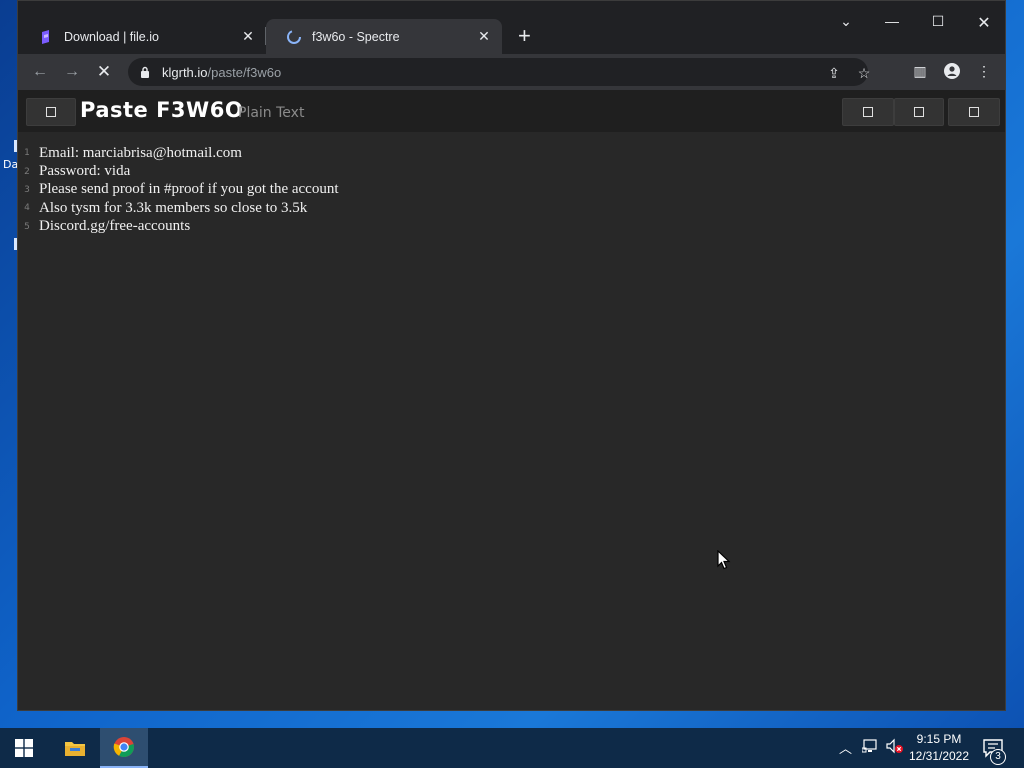  What do you see at coordinates (512, 748) in the screenshot?
I see `taskbar: ︿ 9:15 PM 12/31/2022 3` at bounding box center [512, 748].